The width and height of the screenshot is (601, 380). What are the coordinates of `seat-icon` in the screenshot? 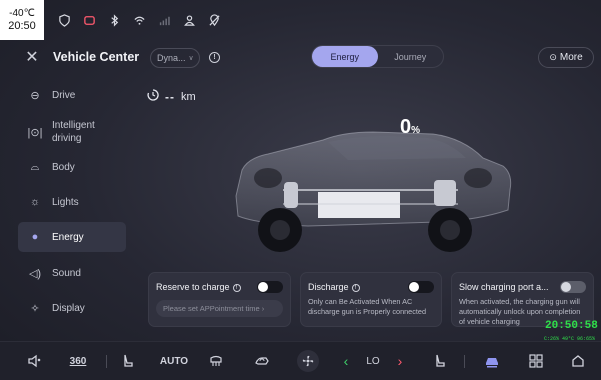 It's located at (128, 361).